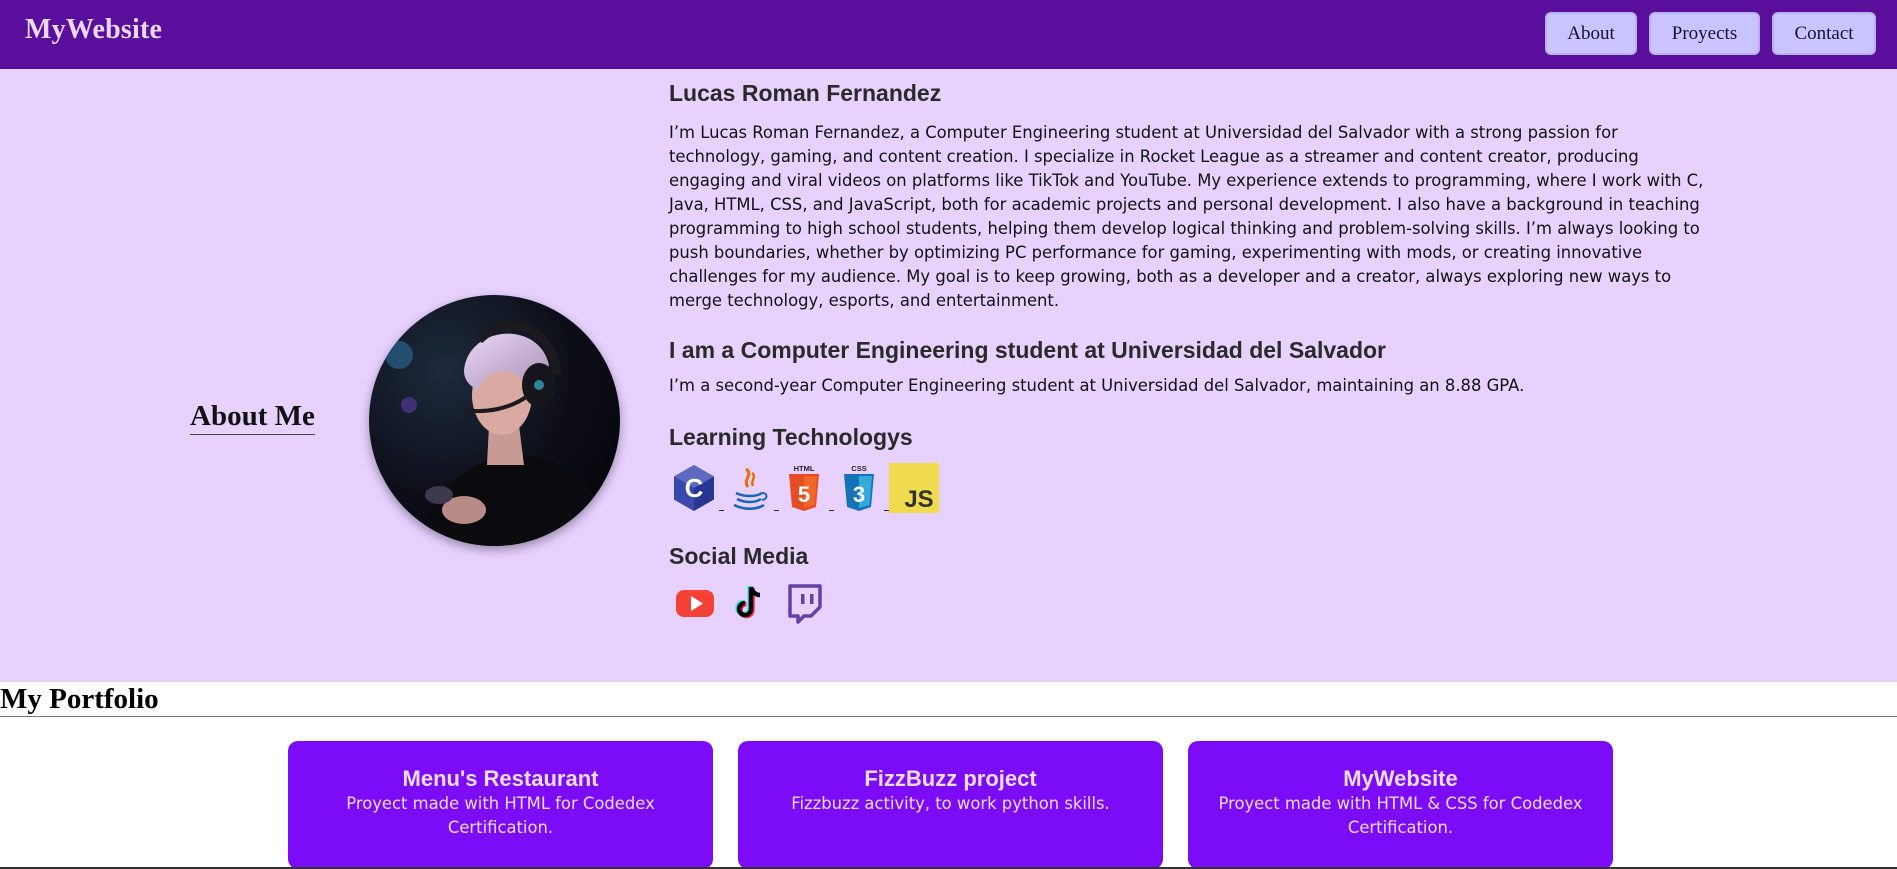  What do you see at coordinates (79, 699) in the screenshot?
I see `portfolio-title: My Portfolio` at bounding box center [79, 699].